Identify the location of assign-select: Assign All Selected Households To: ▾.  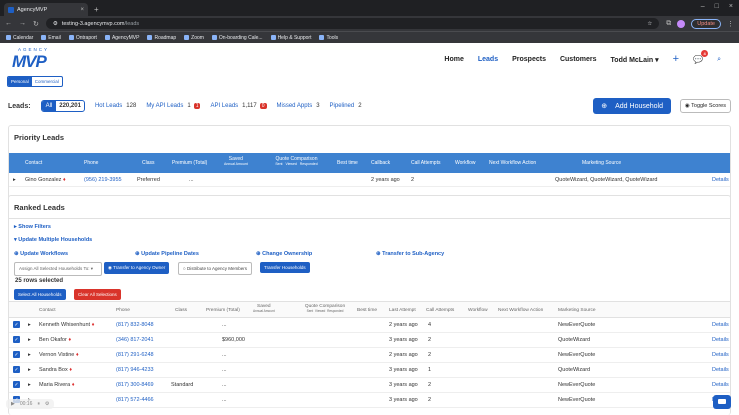
(58, 269).